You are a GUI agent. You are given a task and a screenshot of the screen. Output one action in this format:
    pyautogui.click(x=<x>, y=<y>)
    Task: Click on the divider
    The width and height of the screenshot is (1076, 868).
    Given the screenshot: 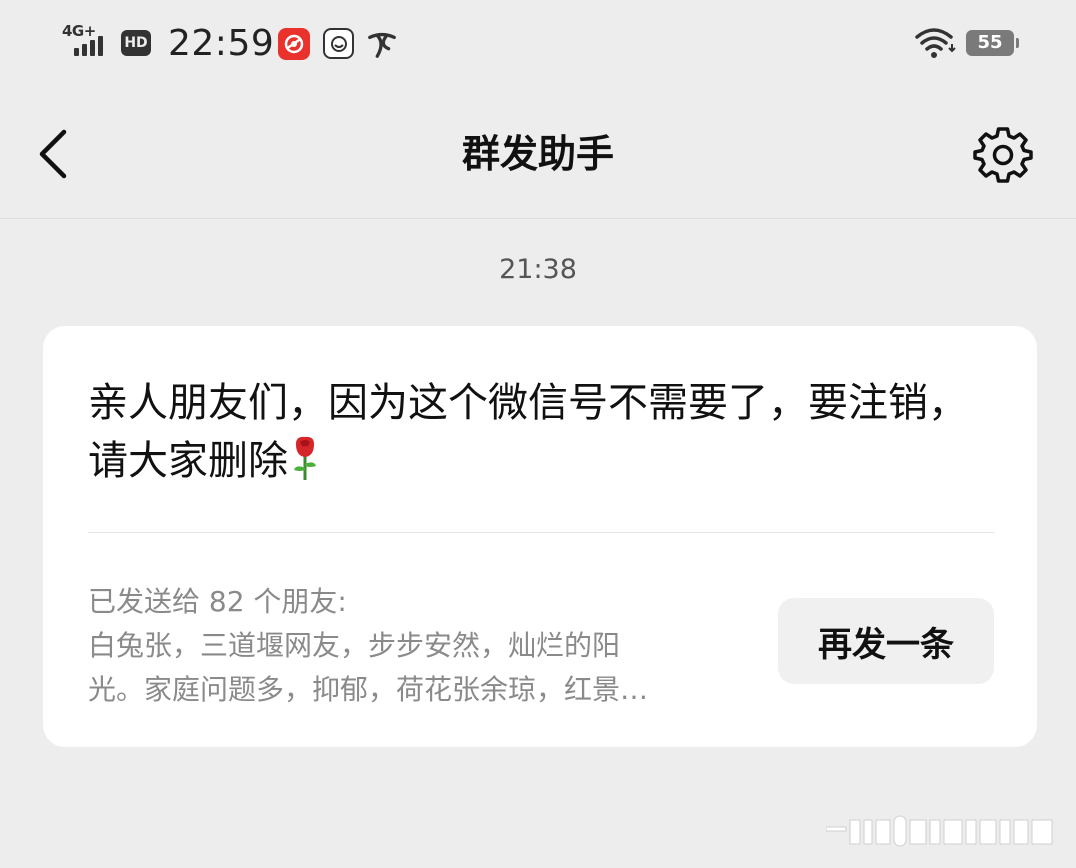 What is the action you would take?
    pyautogui.click(x=541, y=532)
    